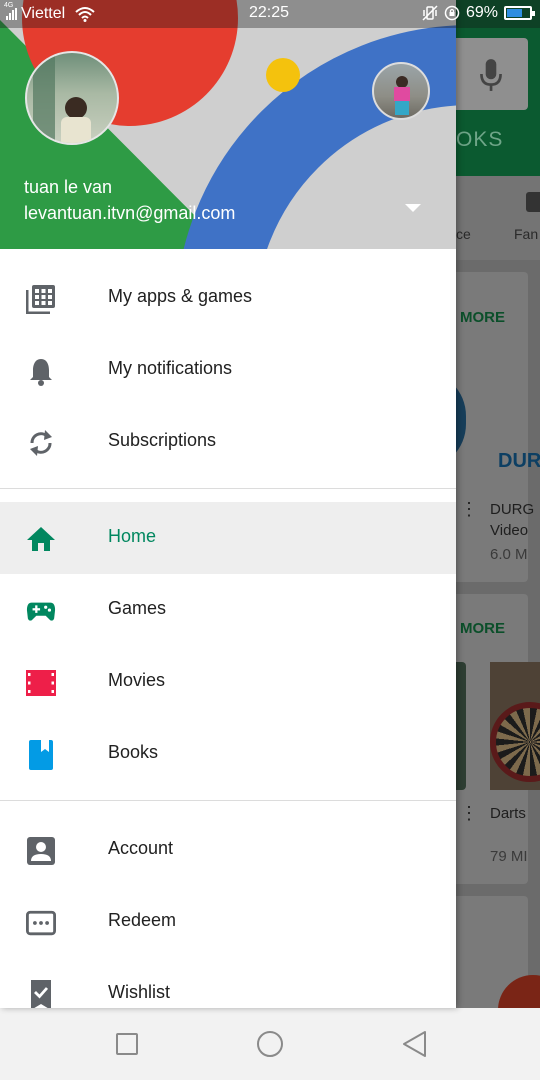 The width and height of the screenshot is (540, 1080). Describe the element at coordinates (41, 611) in the screenshot. I see `gamepad-icon` at that location.